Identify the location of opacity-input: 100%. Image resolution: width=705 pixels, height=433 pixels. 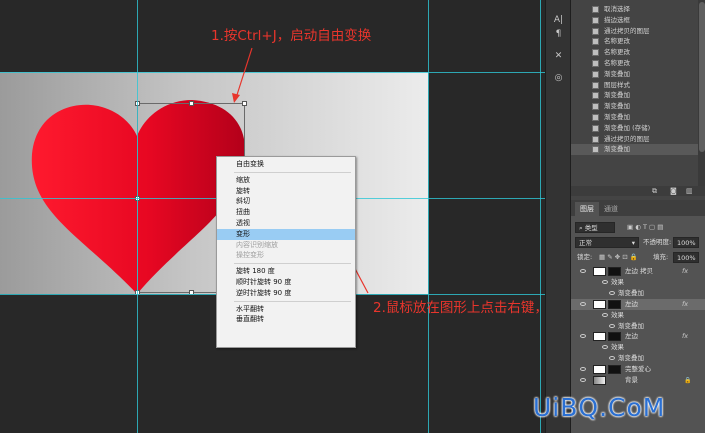
(686, 242).